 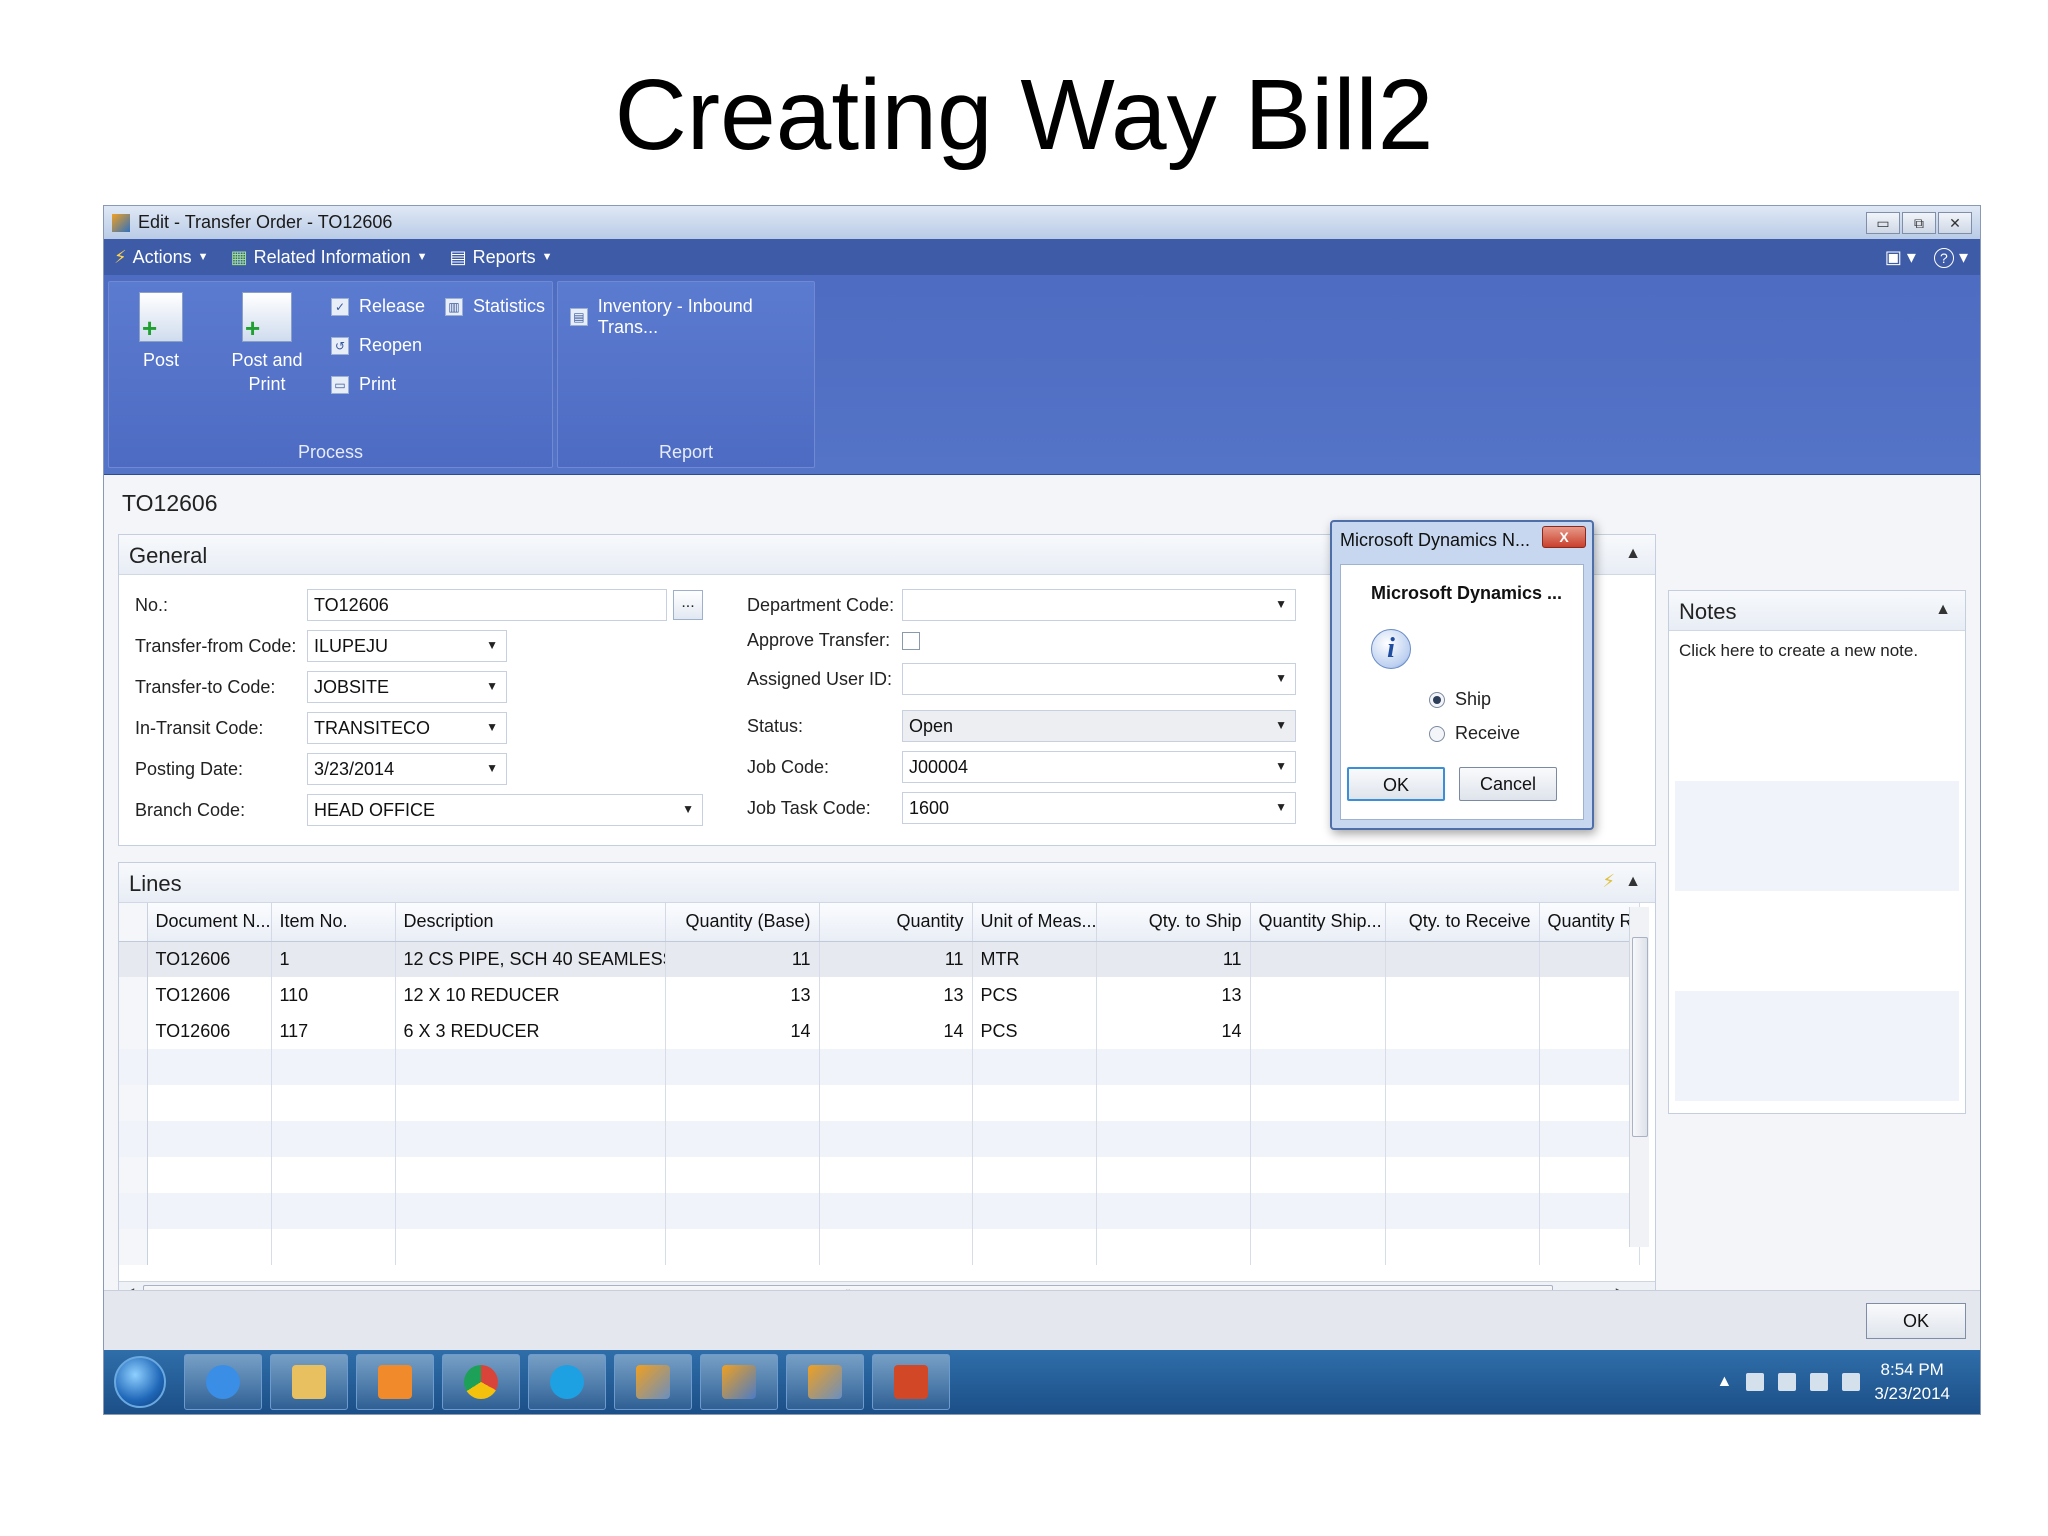 What do you see at coordinates (376, 345) in the screenshot?
I see `reopen-button: ↺ Reopen` at bounding box center [376, 345].